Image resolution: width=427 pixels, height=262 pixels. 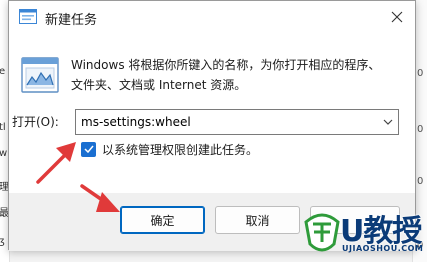 What do you see at coordinates (162, 220) in the screenshot?
I see `ok-button: 确定` at bounding box center [162, 220].